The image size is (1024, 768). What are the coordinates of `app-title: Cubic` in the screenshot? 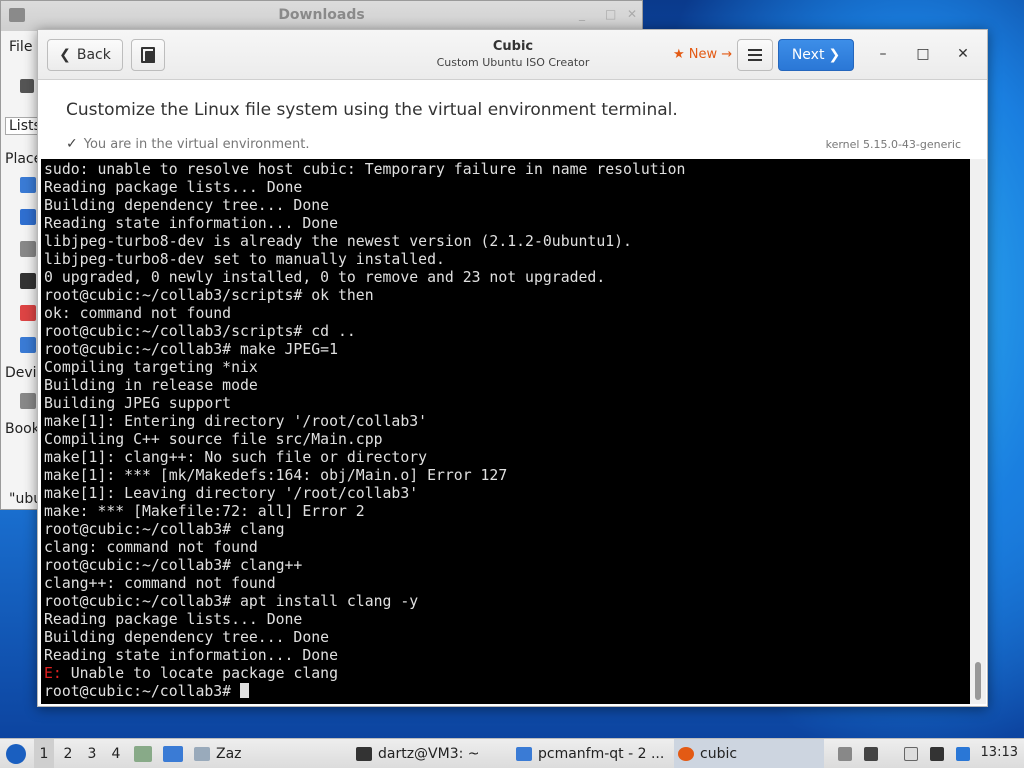 It's located at (513, 46).